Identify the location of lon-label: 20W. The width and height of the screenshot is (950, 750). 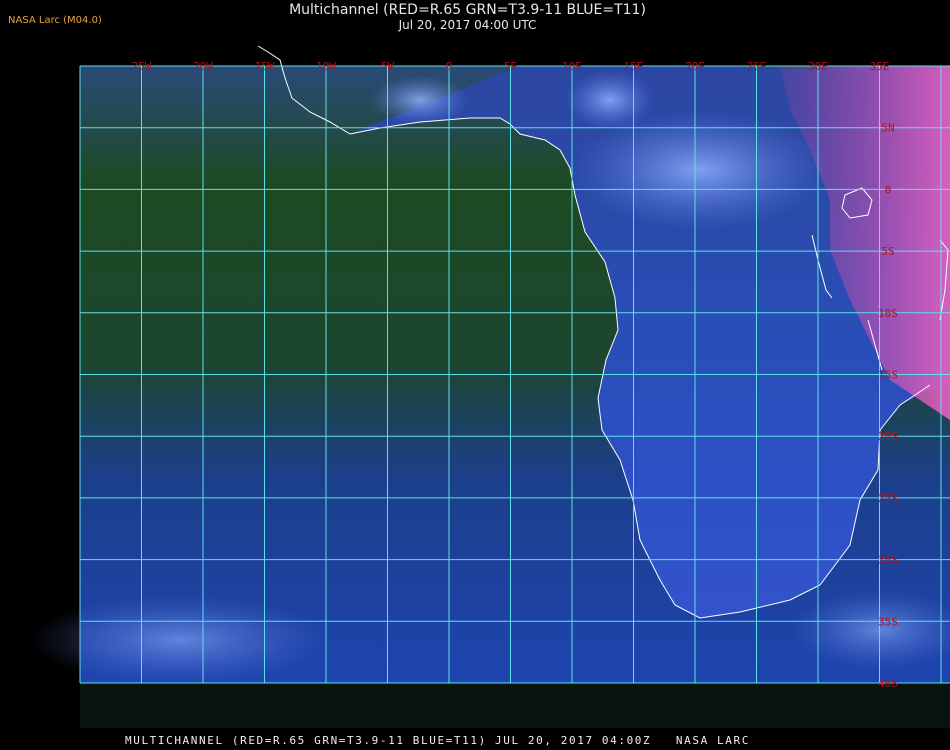
(203, 66).